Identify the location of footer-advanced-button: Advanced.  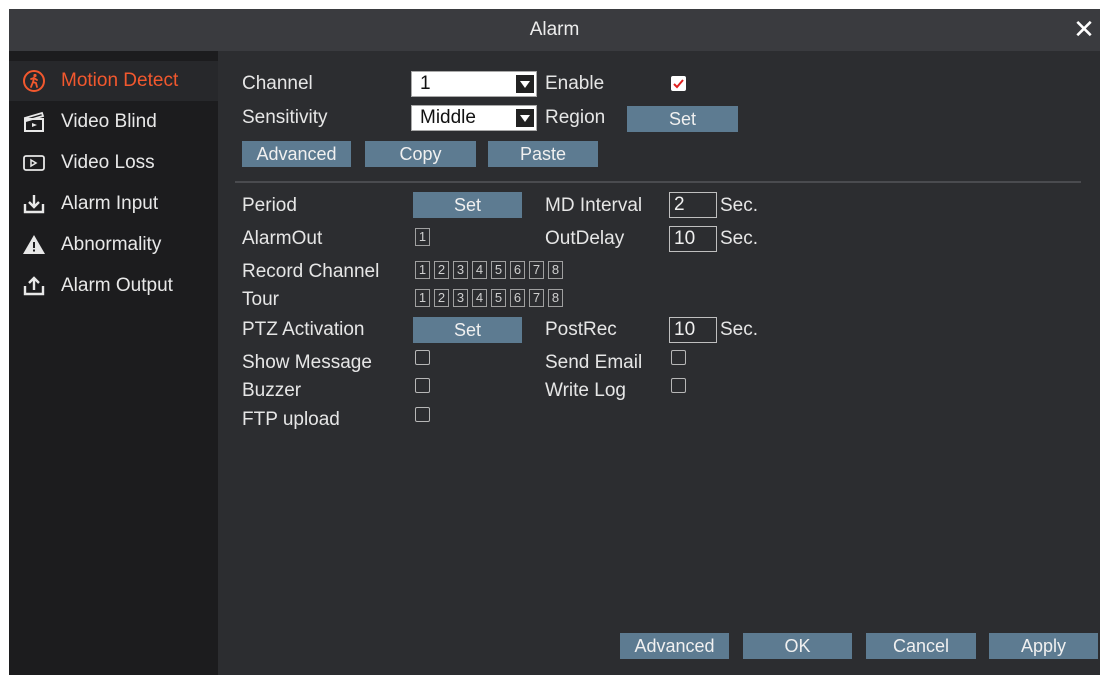
(674, 646).